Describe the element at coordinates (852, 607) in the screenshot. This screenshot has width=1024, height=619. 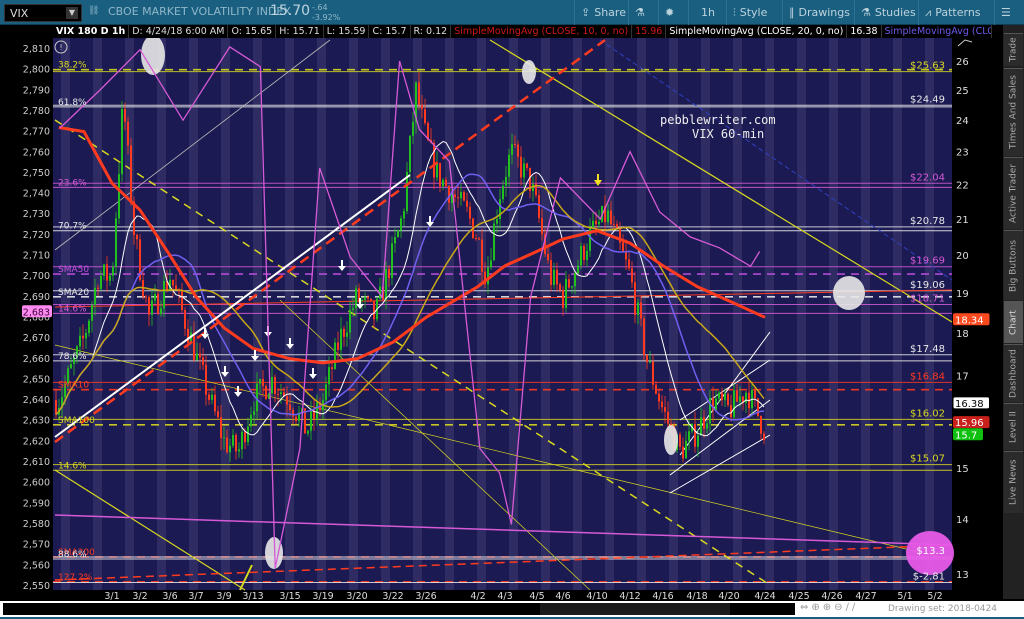
I see `drawing-icon: ∕∕` at that location.